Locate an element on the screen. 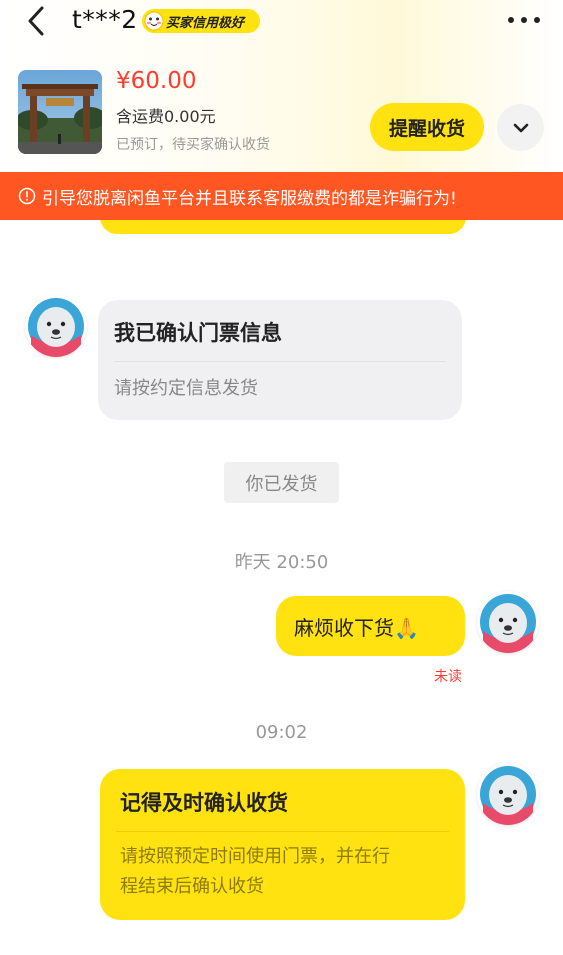 The image size is (563, 955). seller-nickname: t***2 is located at coordinates (105, 19).